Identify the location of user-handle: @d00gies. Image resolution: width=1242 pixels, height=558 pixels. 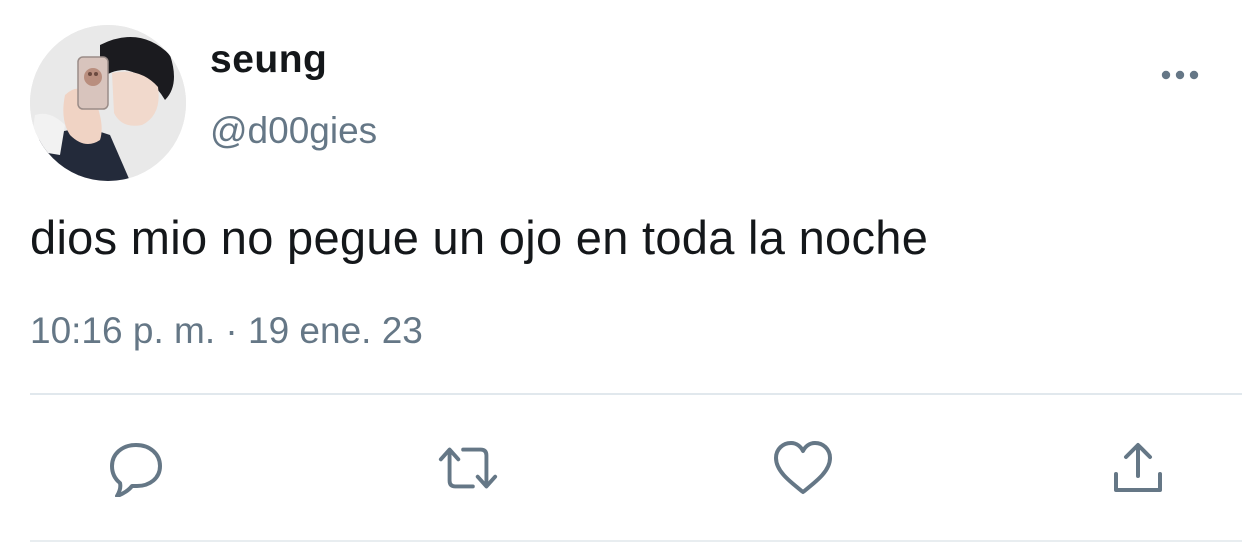
(293, 131).